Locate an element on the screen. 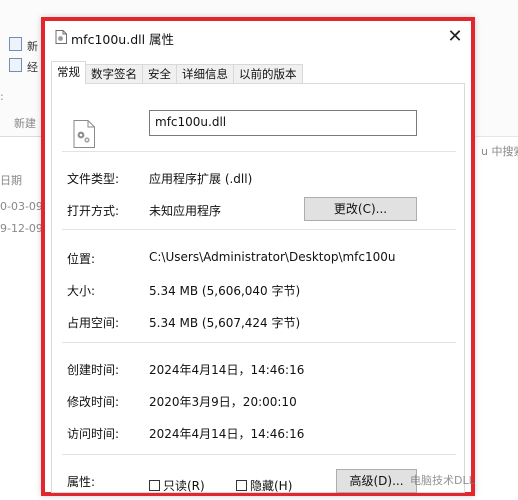  location-label: 位置: is located at coordinates (81, 259).